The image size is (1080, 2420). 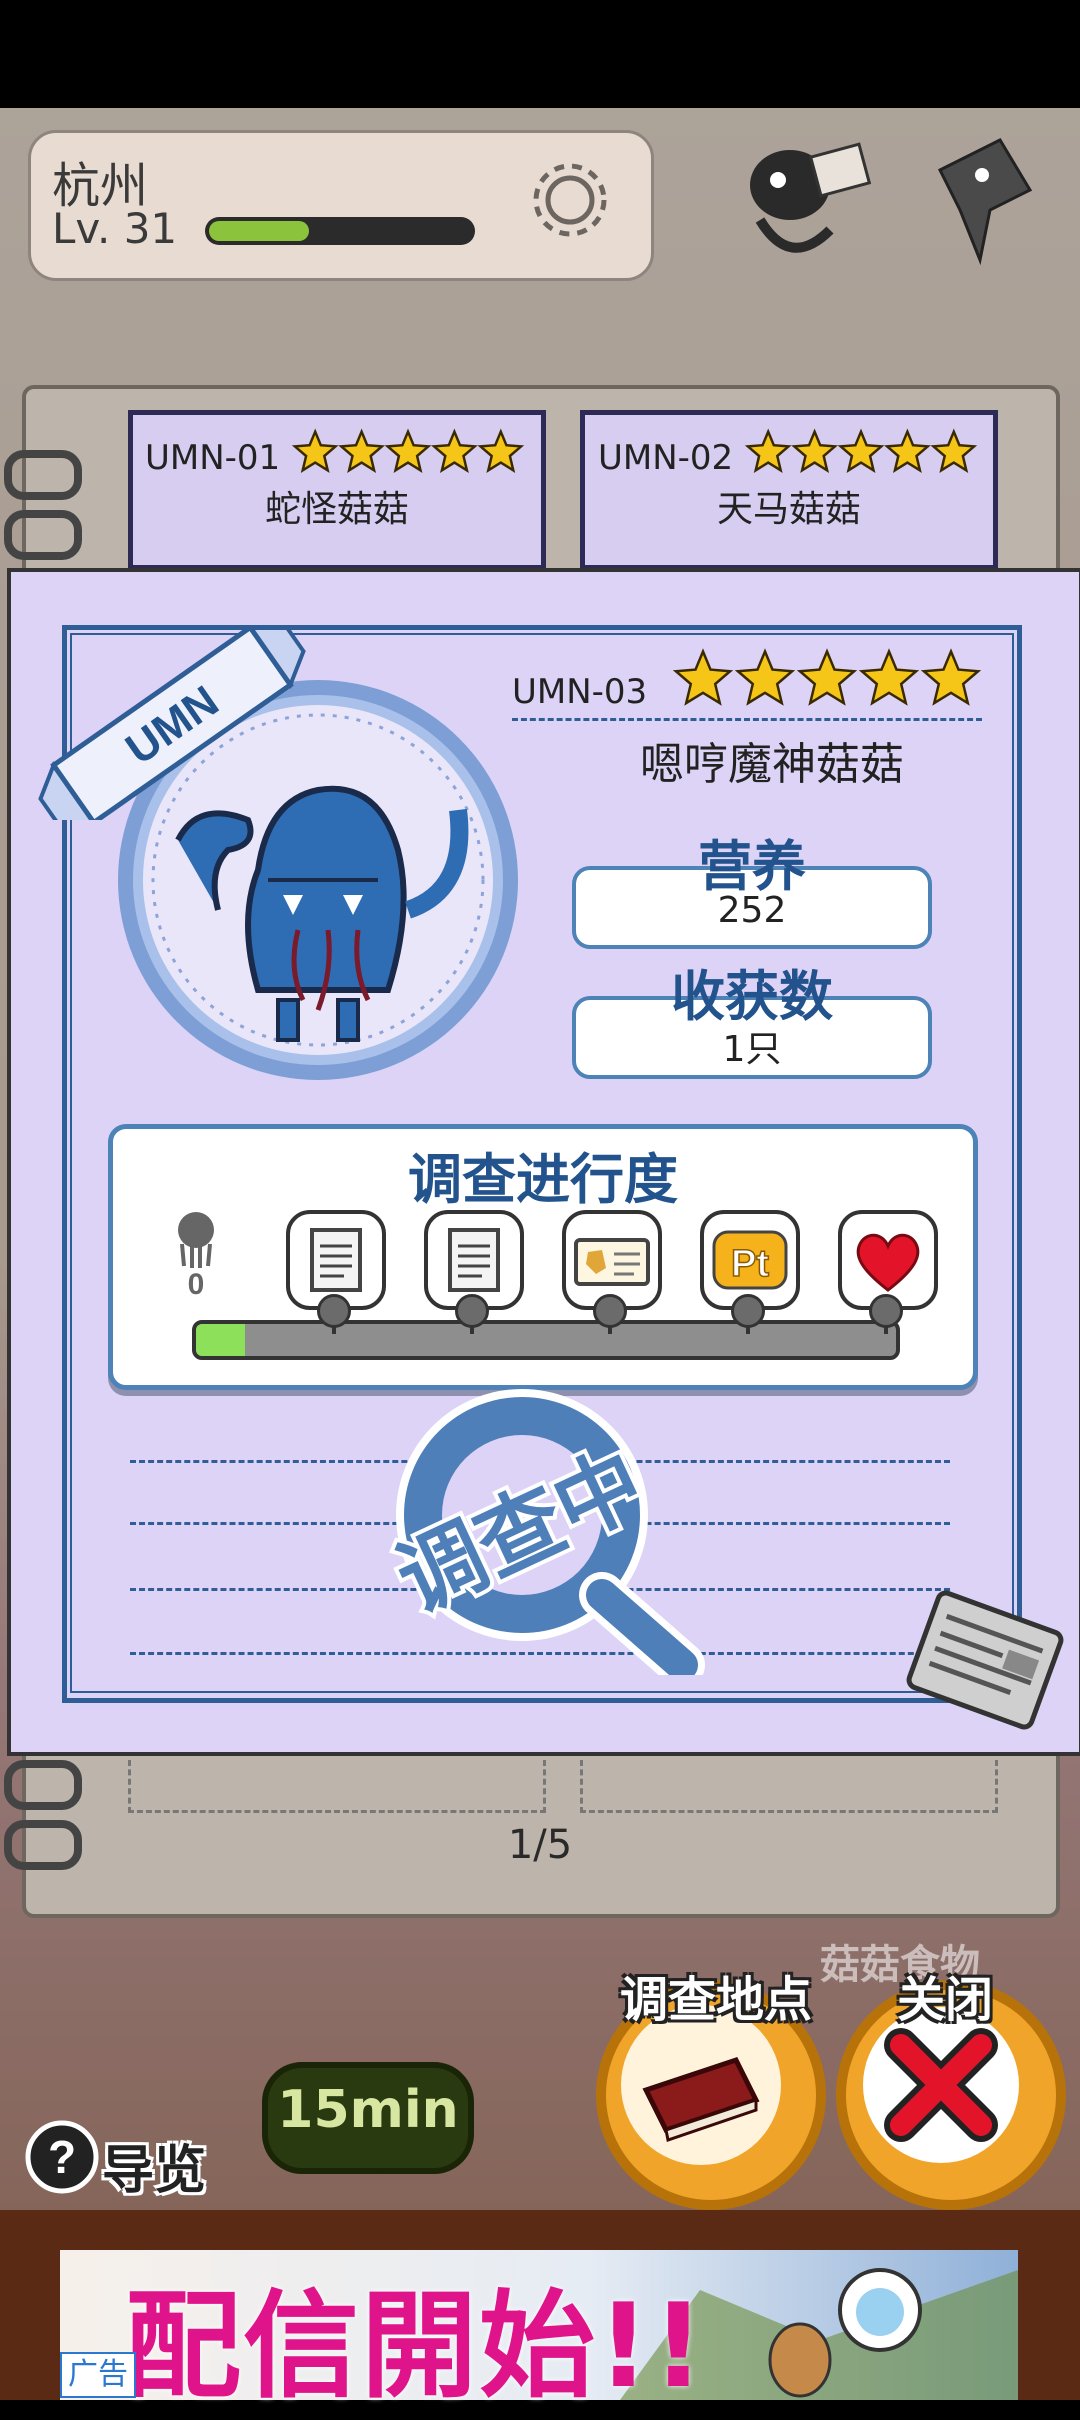 I want to click on investigating-stamp-icon: 调查中, so click(x=542, y=1536).